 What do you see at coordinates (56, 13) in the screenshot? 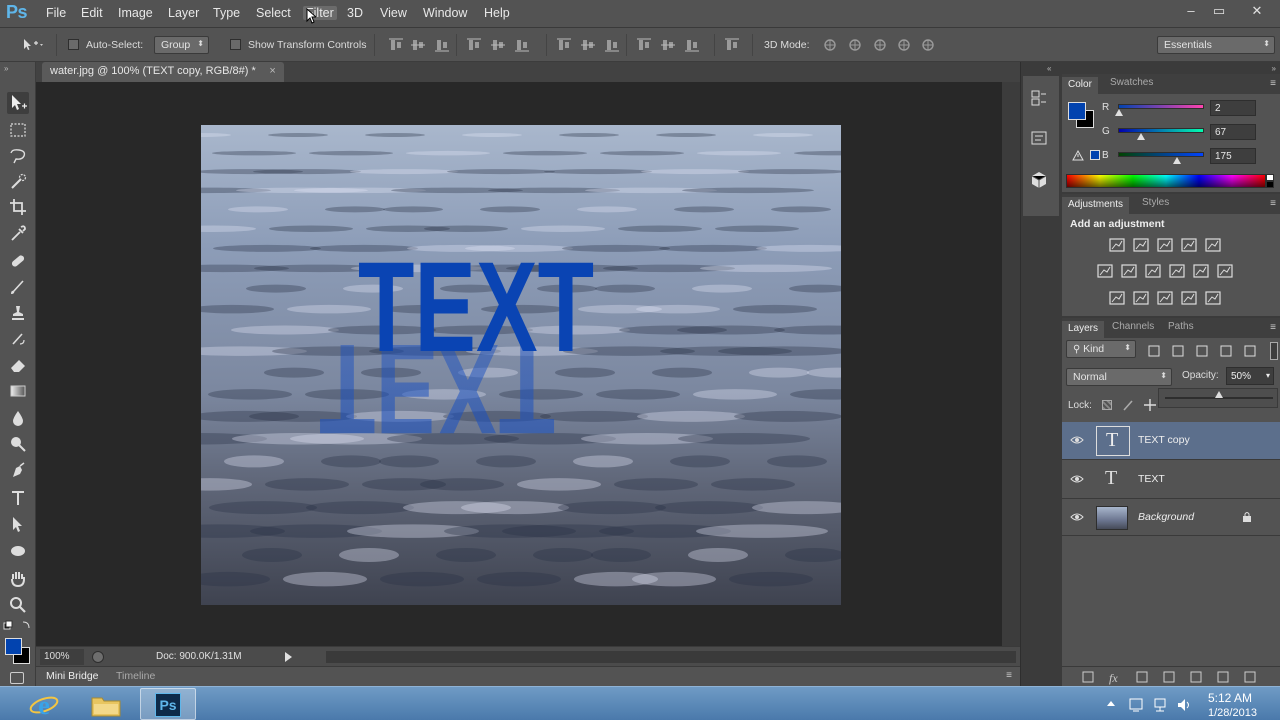
I see `menu-file: File` at bounding box center [56, 13].